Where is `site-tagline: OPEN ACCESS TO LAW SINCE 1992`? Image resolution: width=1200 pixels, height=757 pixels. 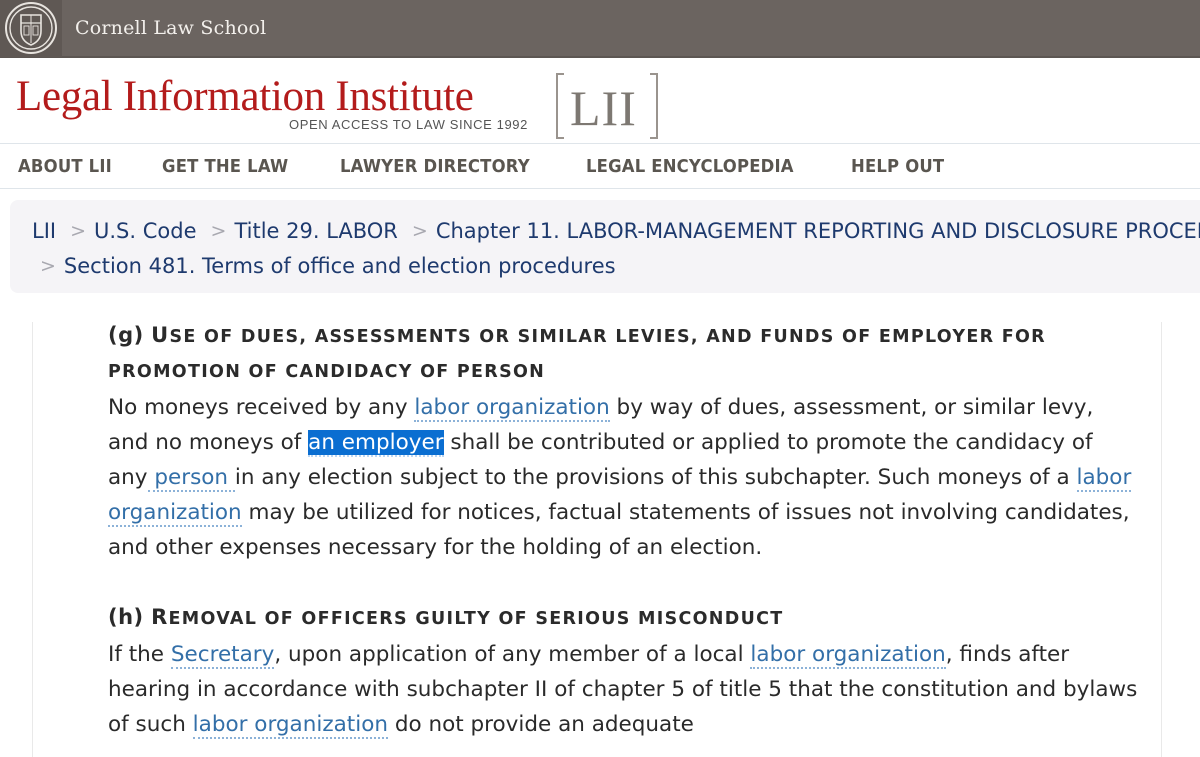 site-tagline: OPEN ACCESS TO LAW SINCE 1992 is located at coordinates (408, 124).